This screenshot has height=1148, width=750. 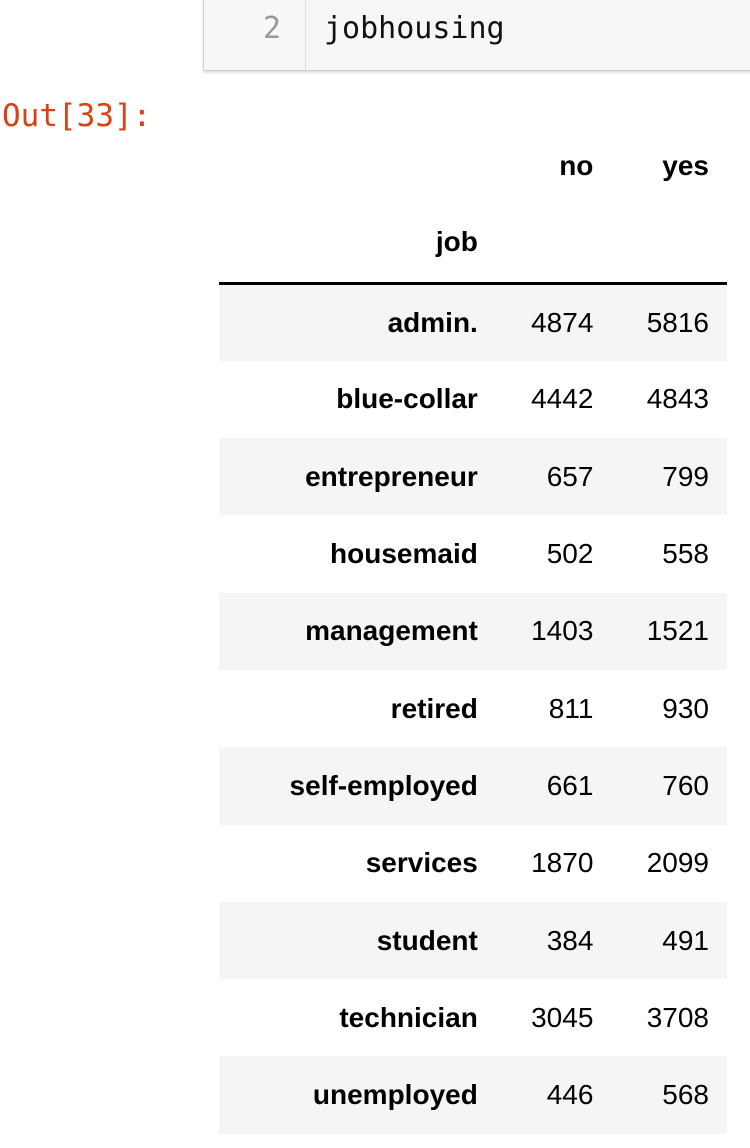 I want to click on corner-cell, so click(x=357, y=166).